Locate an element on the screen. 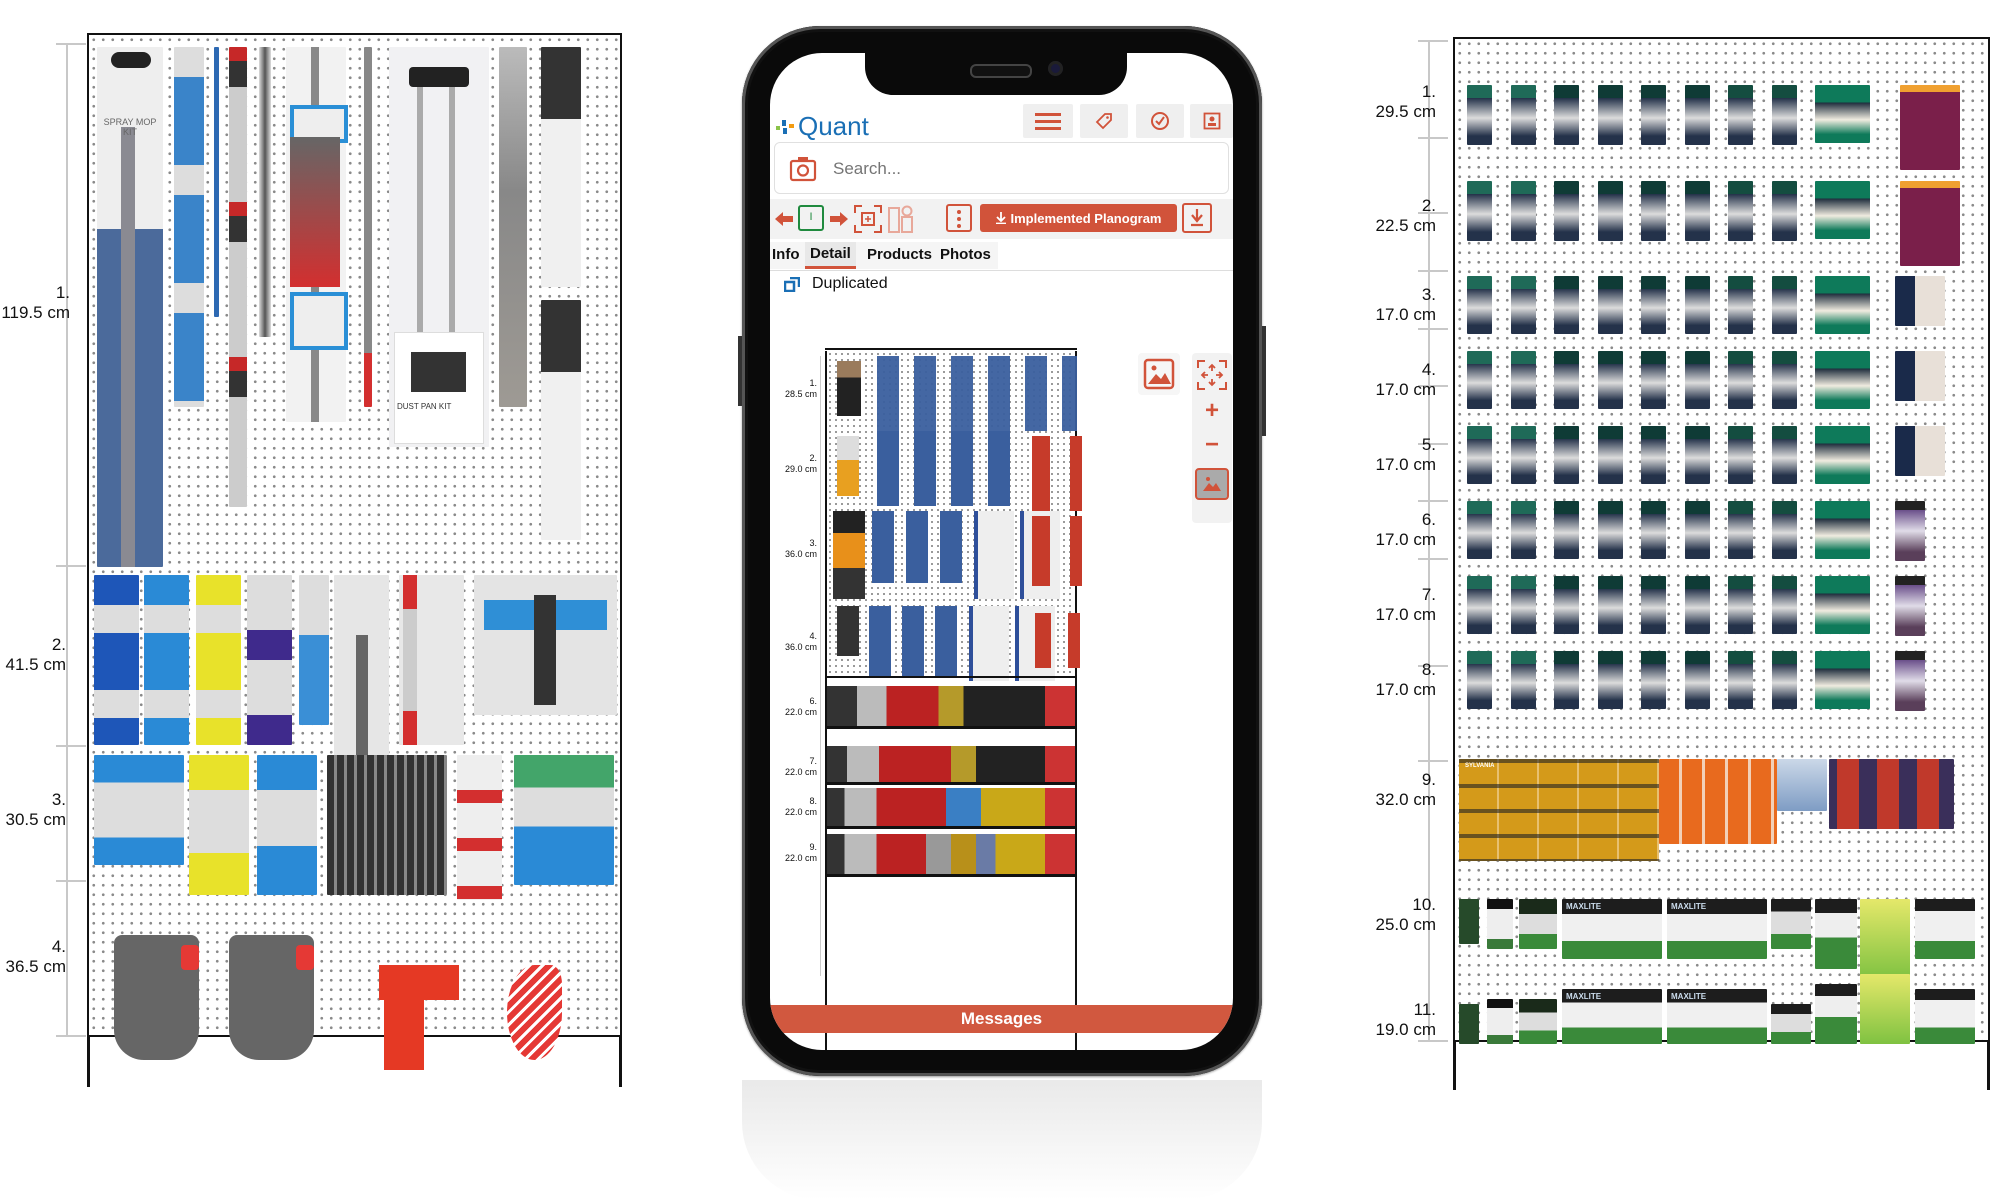 This screenshot has height=1202, width=2000. download-button is located at coordinates (1197, 218).